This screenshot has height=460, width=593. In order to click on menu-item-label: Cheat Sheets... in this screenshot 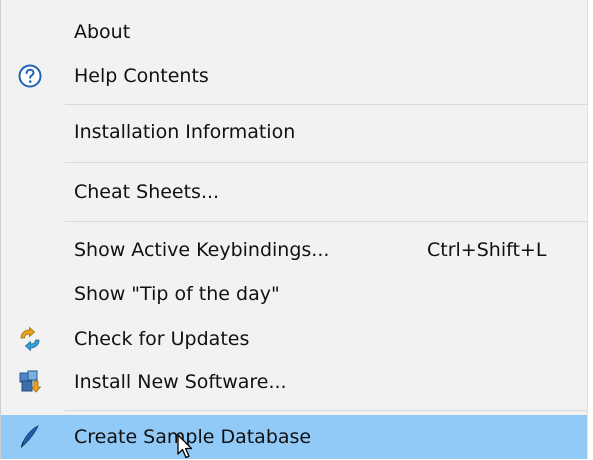, I will do `click(147, 192)`.